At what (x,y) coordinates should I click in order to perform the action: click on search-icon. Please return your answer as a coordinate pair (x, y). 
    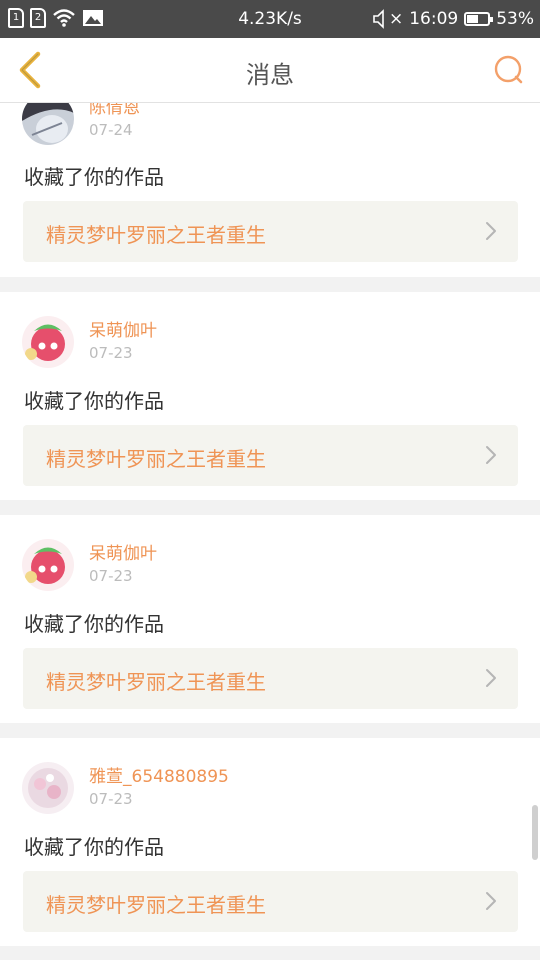
    Looking at the image, I should click on (508, 69).